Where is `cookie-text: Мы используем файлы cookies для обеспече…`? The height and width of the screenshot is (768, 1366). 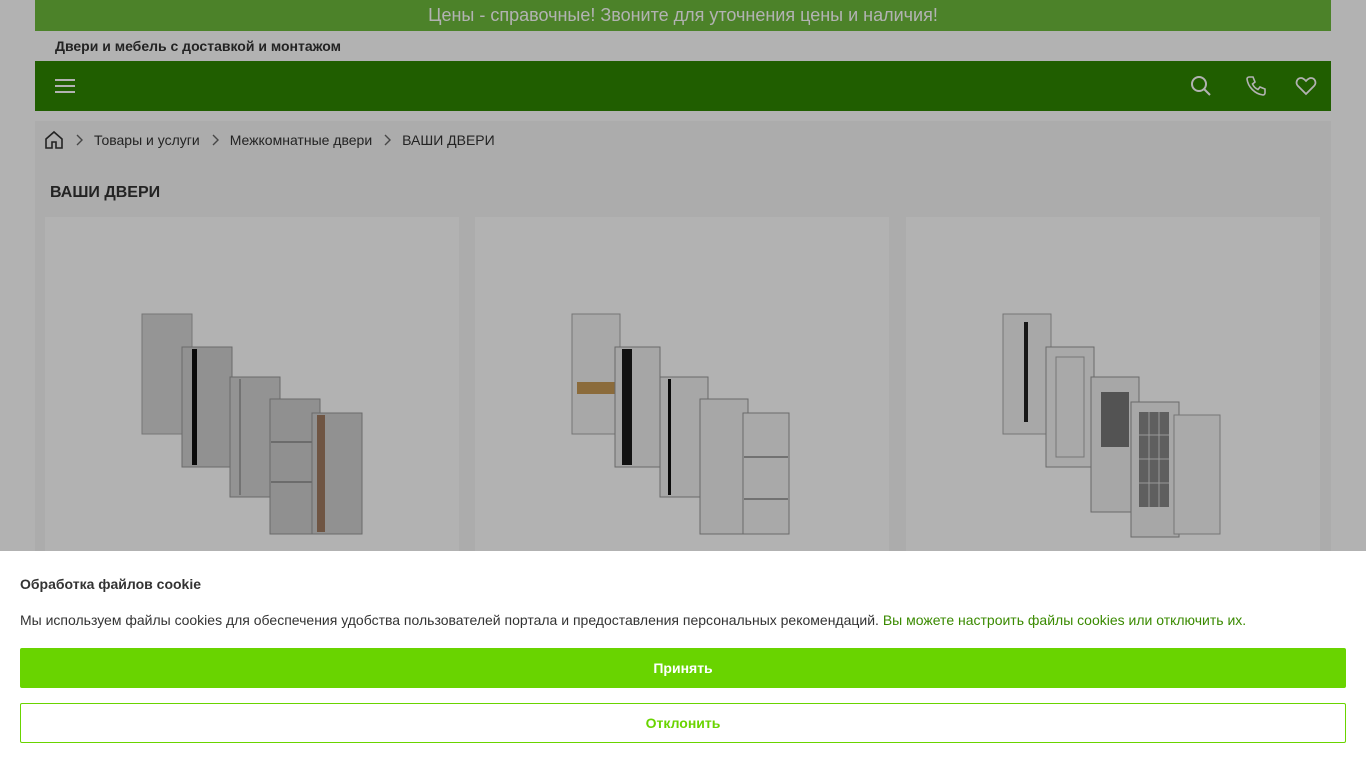 cookie-text: Мы используем файлы cookies для обеспече… is located at coordinates (633, 620).